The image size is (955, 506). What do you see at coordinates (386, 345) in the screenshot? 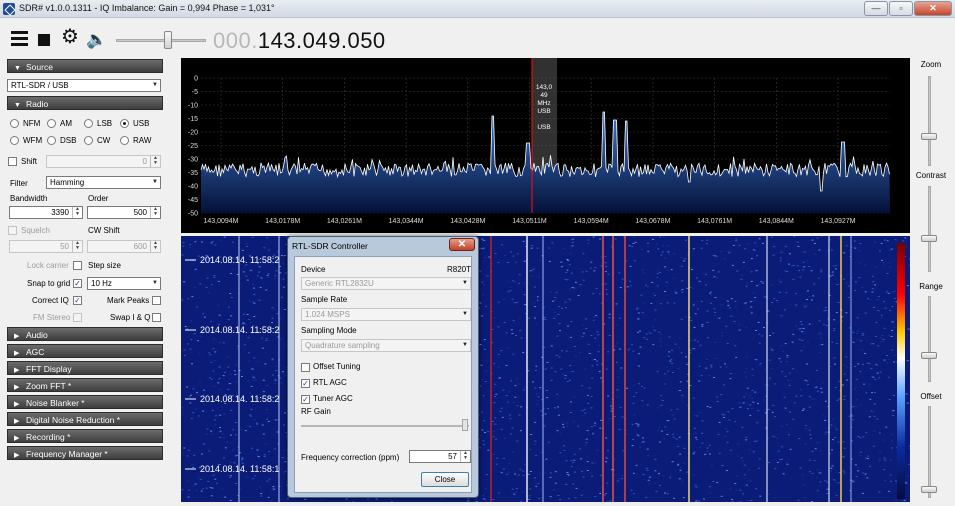
I see `sampling-mode-select: Quadrature sampling ▼` at bounding box center [386, 345].